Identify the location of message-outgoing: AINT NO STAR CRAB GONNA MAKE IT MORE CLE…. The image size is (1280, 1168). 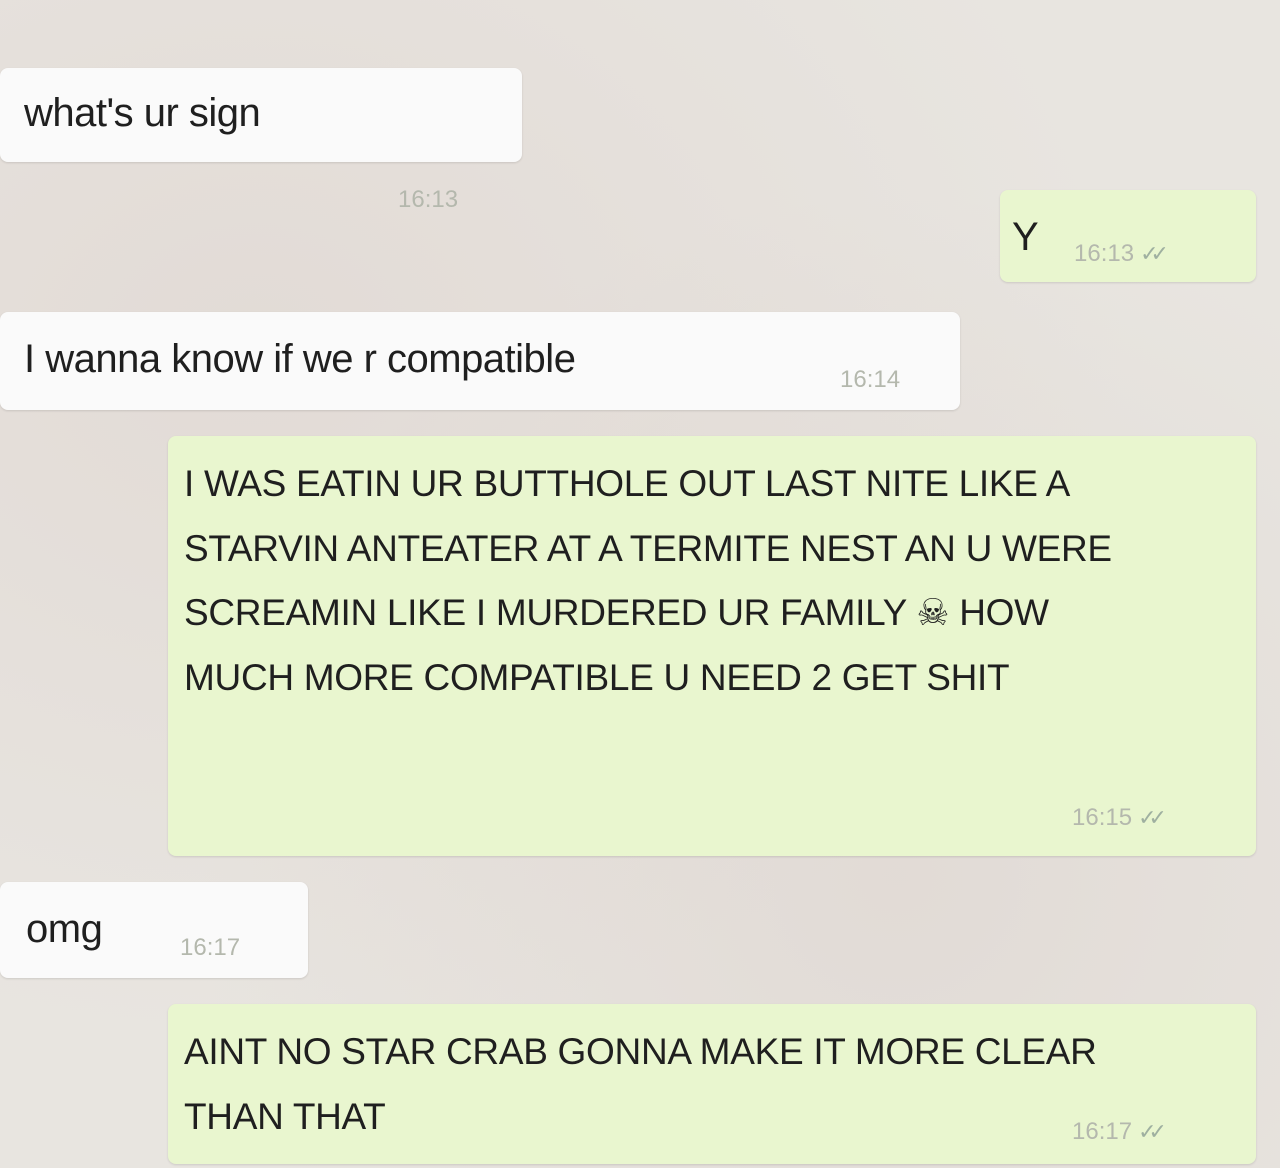
(712, 1084).